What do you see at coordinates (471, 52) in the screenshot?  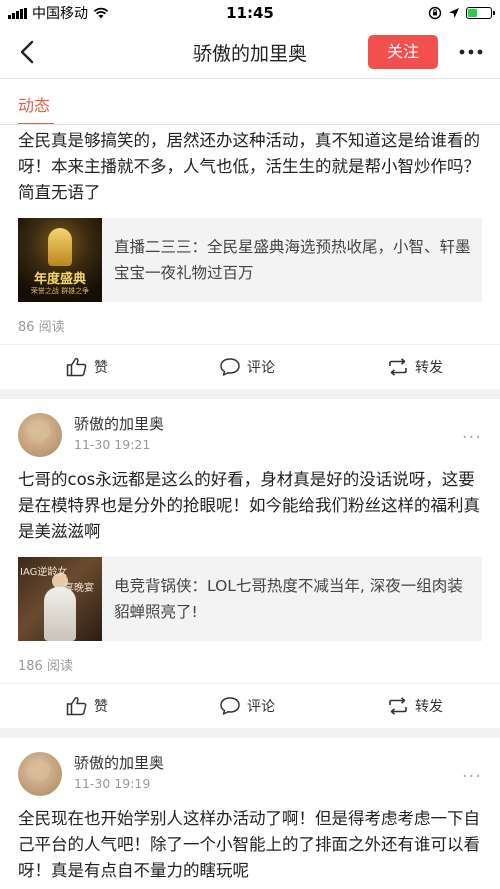 I see `more-icon` at bounding box center [471, 52].